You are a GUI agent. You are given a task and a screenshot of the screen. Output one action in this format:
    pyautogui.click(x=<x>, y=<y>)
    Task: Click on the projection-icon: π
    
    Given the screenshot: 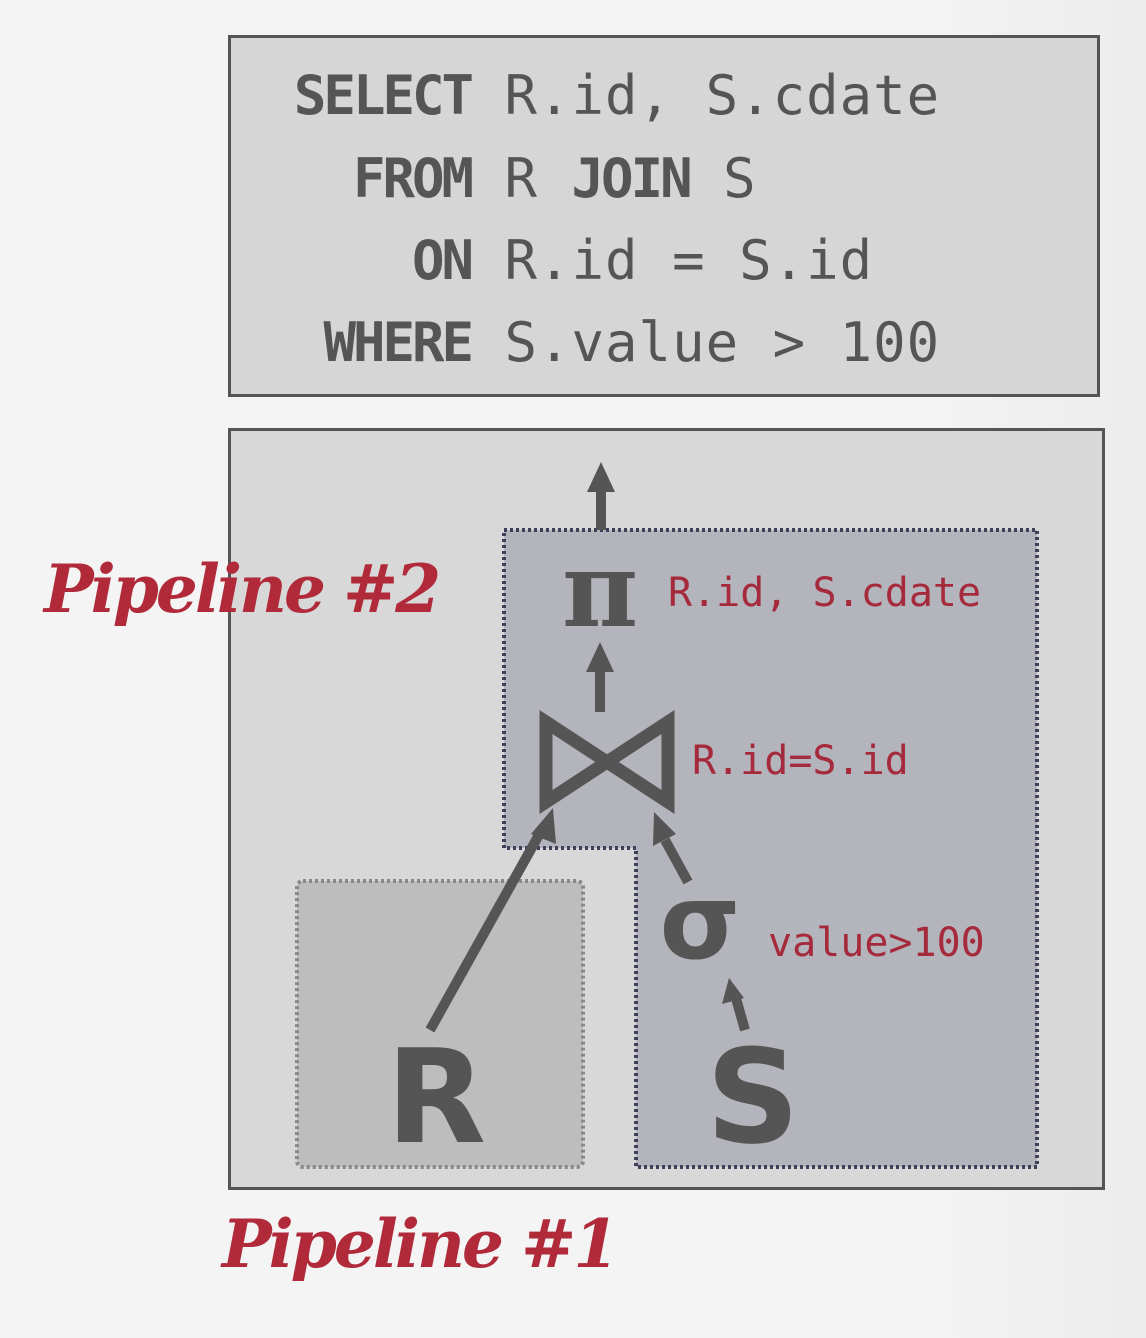 What is the action you would take?
    pyautogui.click(x=600, y=589)
    